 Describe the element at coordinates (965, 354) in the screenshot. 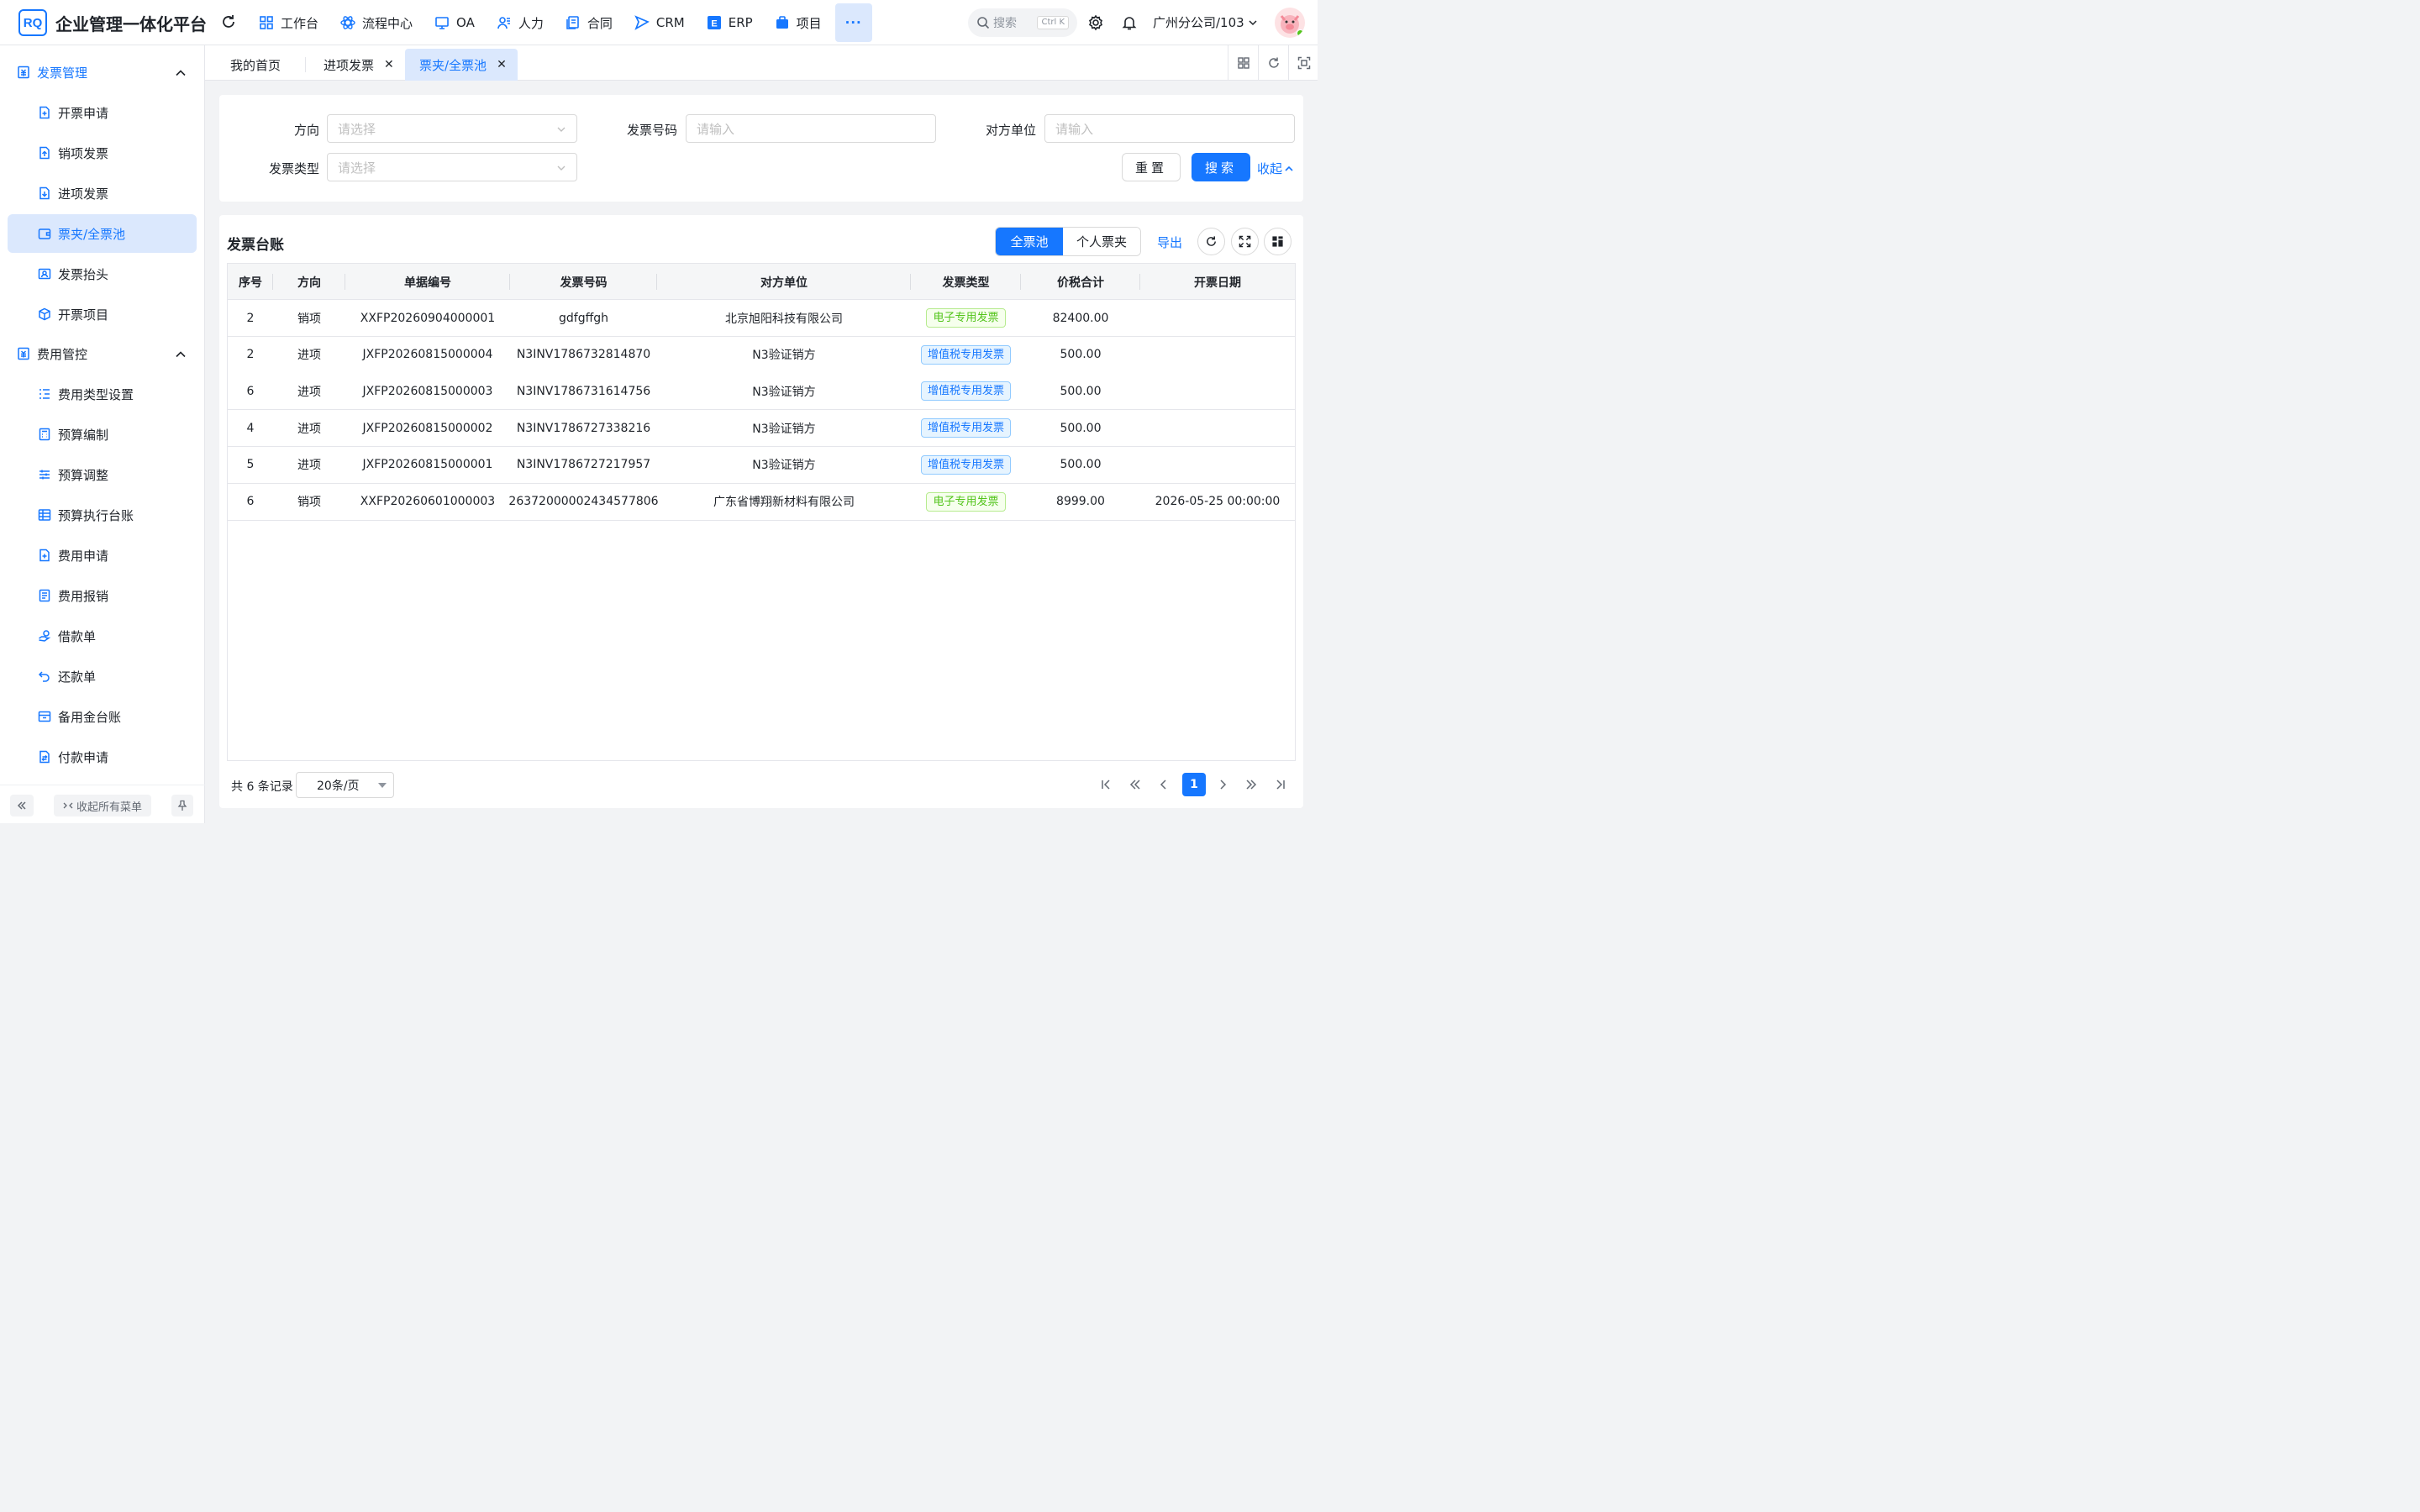

I see `invoice-type-tag: 增值税专用发票` at that location.